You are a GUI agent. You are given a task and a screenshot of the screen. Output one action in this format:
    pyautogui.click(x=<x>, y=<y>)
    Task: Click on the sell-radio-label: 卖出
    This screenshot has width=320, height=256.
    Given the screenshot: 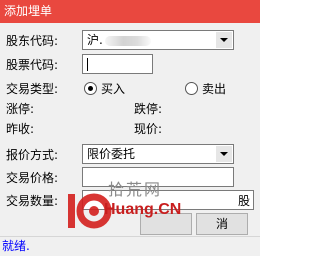 What is the action you would take?
    pyautogui.click(x=214, y=89)
    